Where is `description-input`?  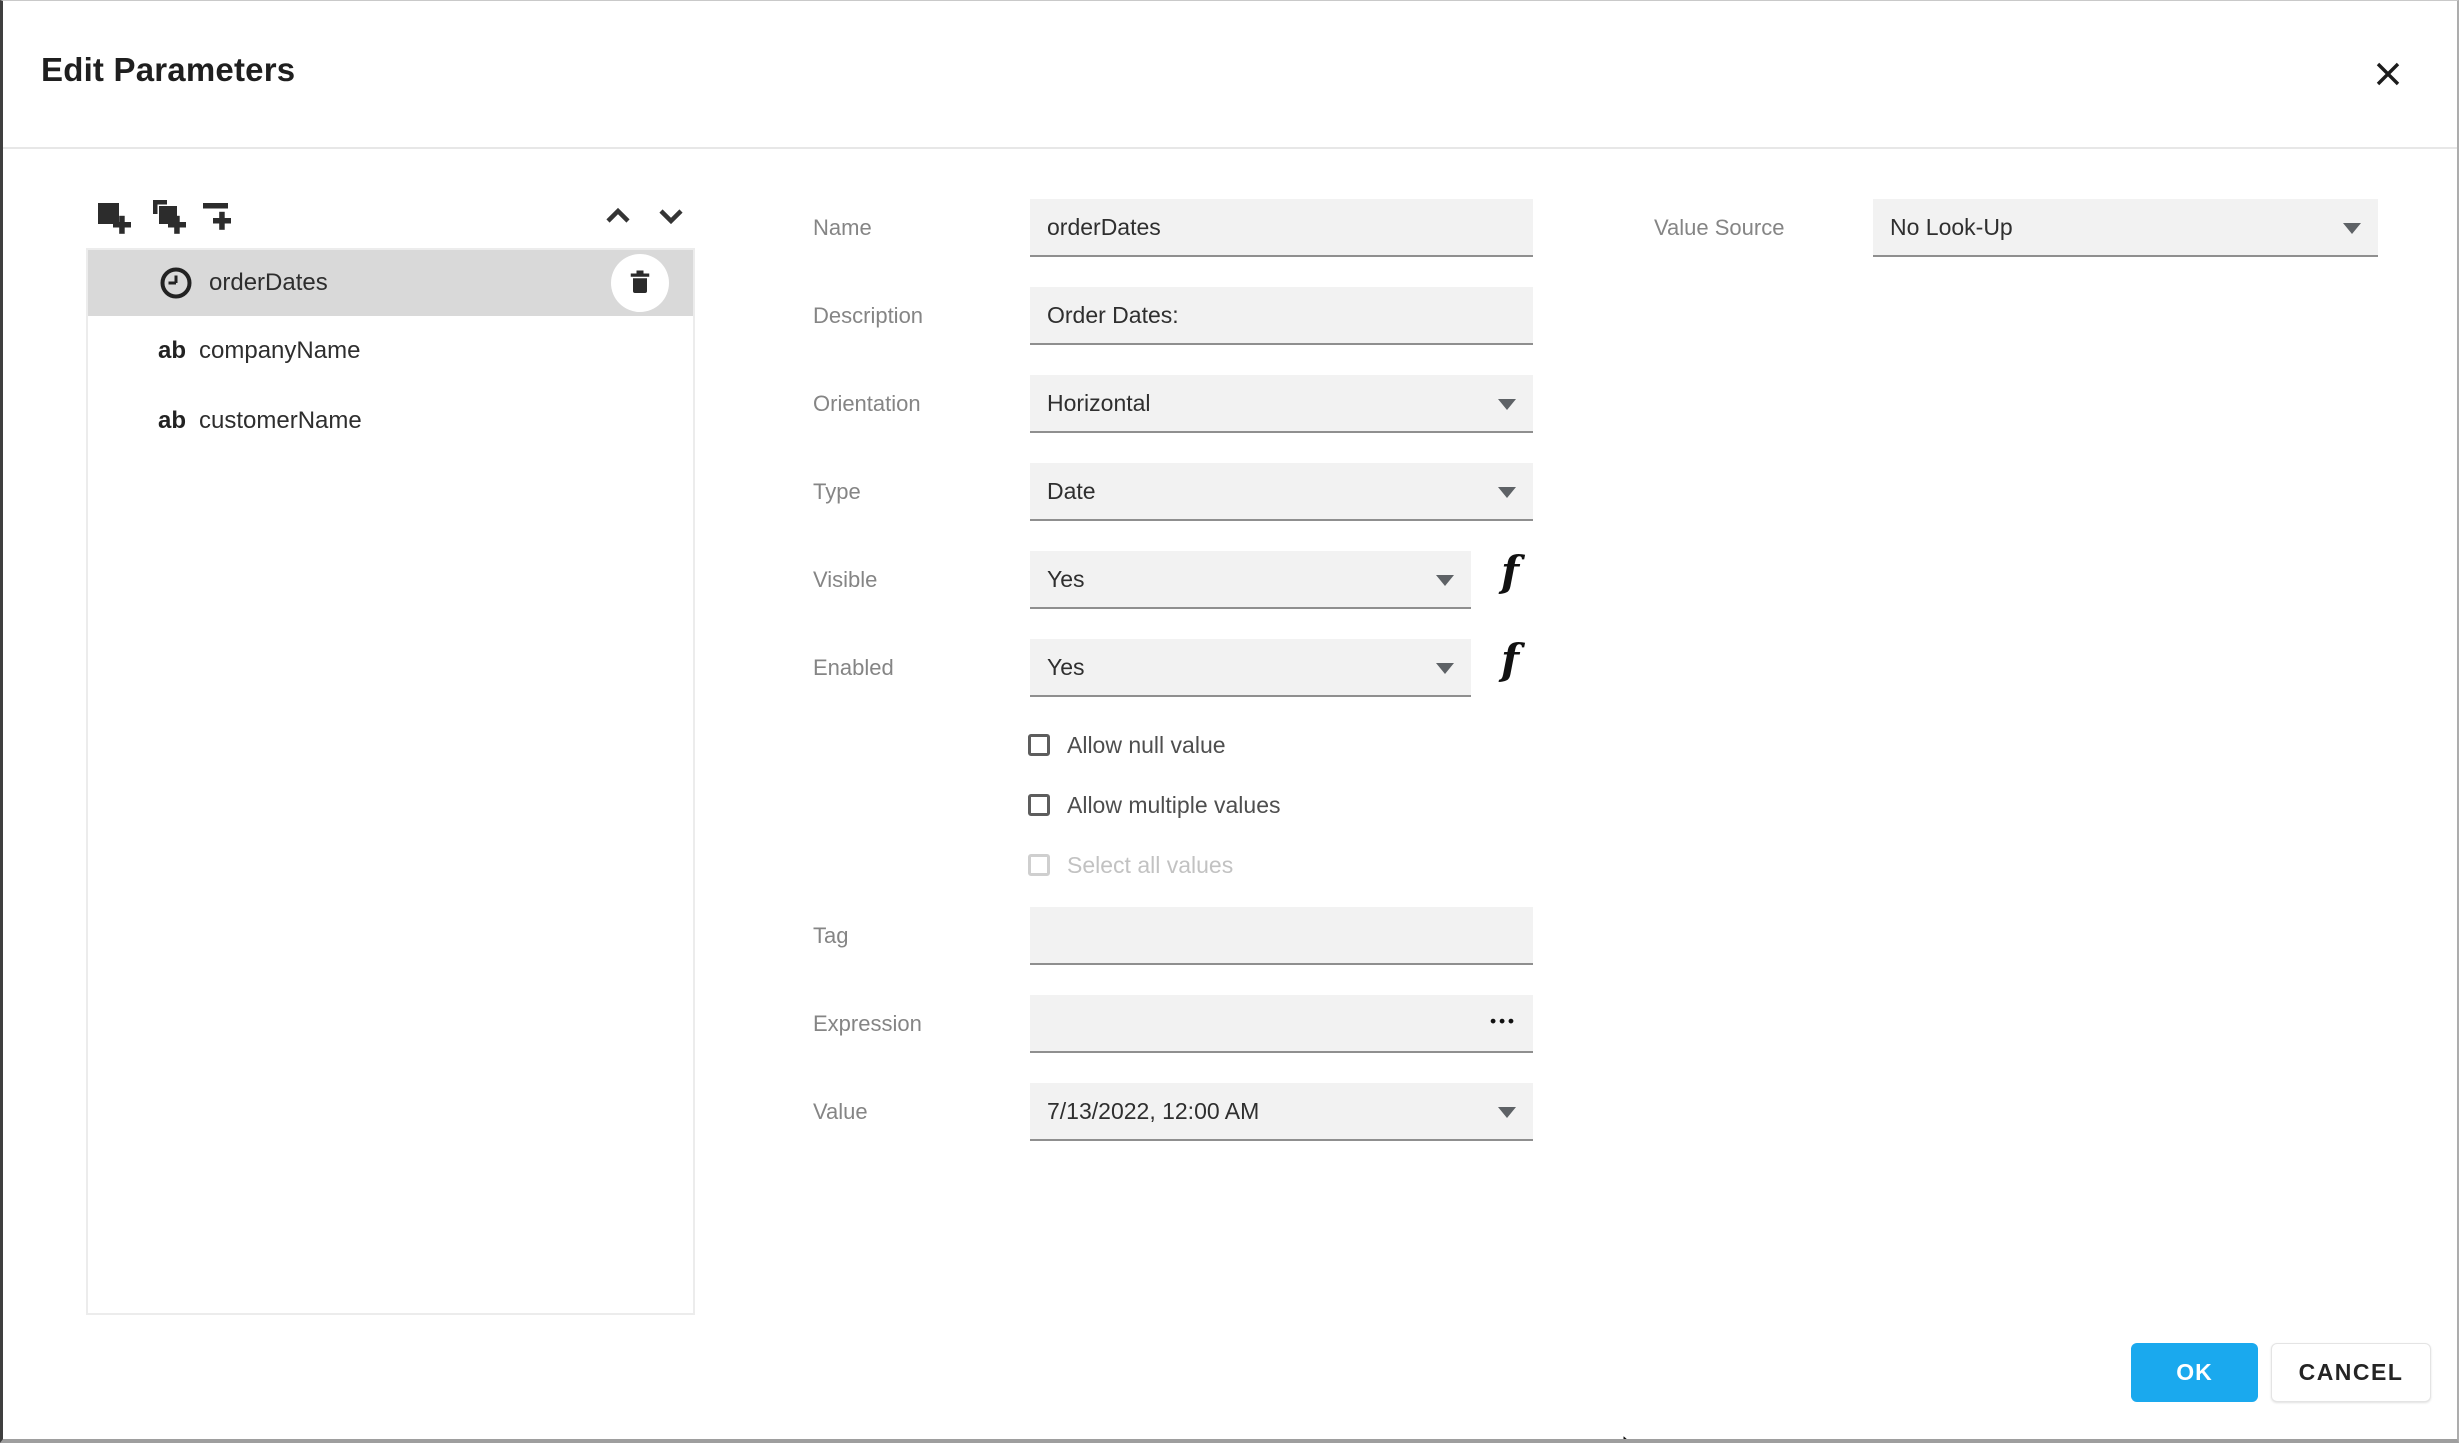 description-input is located at coordinates (1281, 316).